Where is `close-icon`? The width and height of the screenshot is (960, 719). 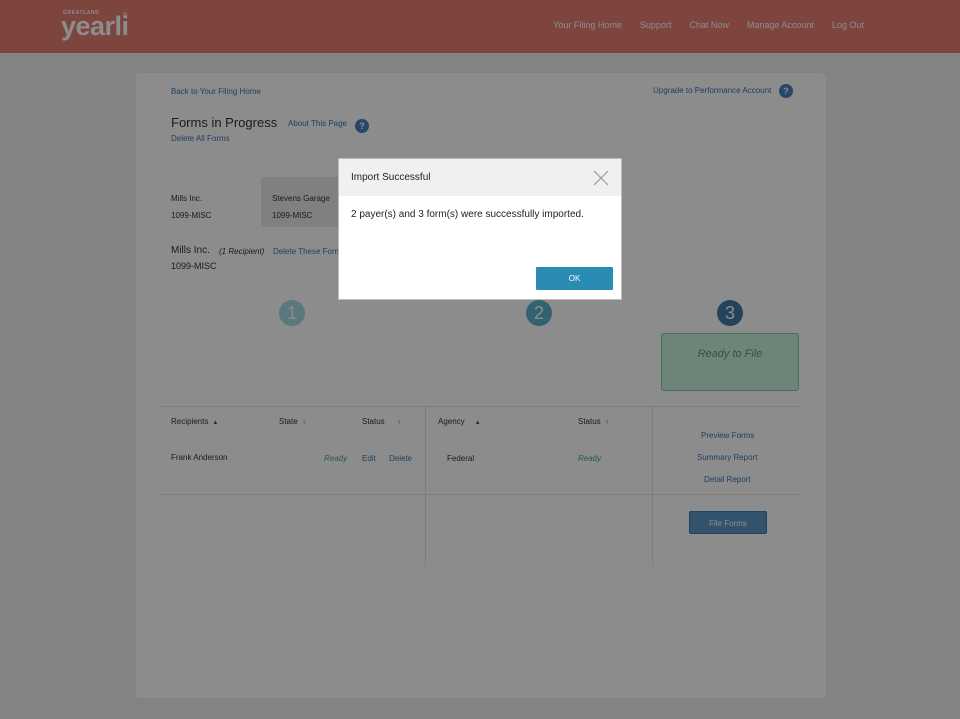 close-icon is located at coordinates (601, 178).